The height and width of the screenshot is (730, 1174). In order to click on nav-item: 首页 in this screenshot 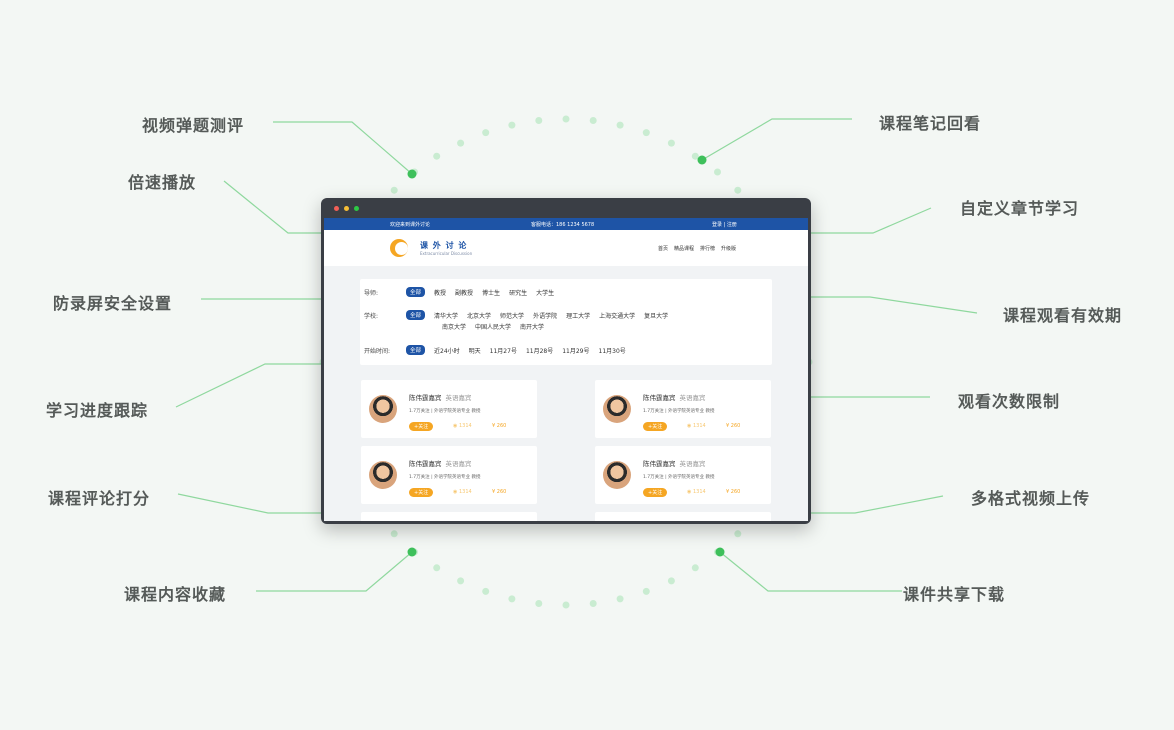, I will do `click(663, 248)`.